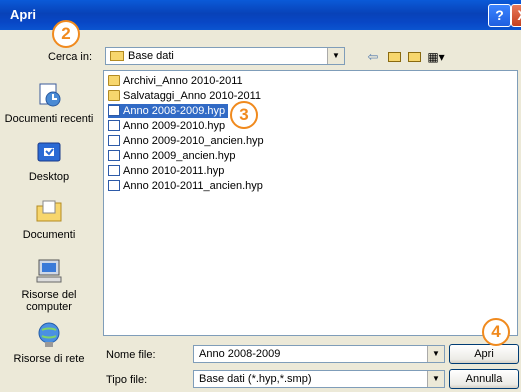 Image resolution: width=521 pixels, height=392 pixels. Describe the element at coordinates (151, 56) in the screenshot. I see `lookin-value: Base dati` at that location.